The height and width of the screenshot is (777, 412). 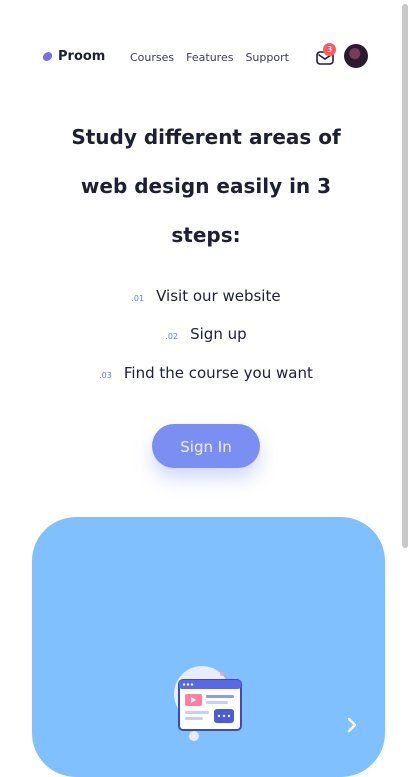 What do you see at coordinates (218, 296) in the screenshot?
I see `step-text: Visit our website` at bounding box center [218, 296].